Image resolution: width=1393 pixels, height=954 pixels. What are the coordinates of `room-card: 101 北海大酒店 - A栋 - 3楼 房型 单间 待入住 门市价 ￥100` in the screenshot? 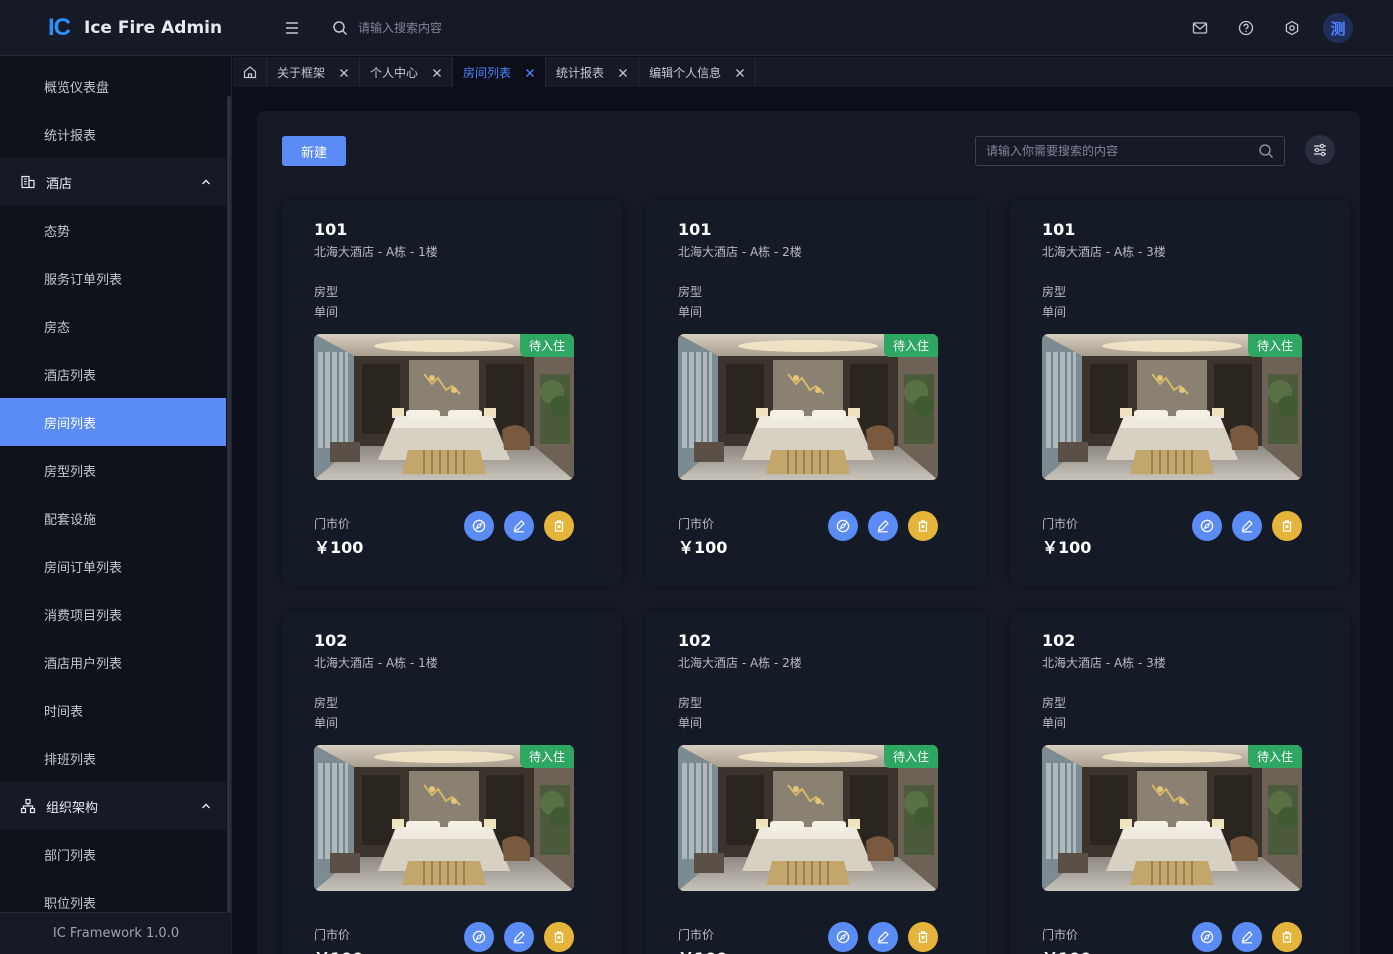 It's located at (1180, 393).